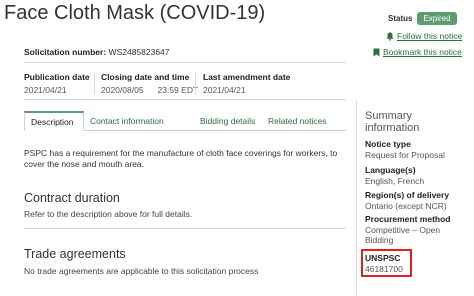  What do you see at coordinates (390, 36) in the screenshot?
I see `bell-icon` at bounding box center [390, 36].